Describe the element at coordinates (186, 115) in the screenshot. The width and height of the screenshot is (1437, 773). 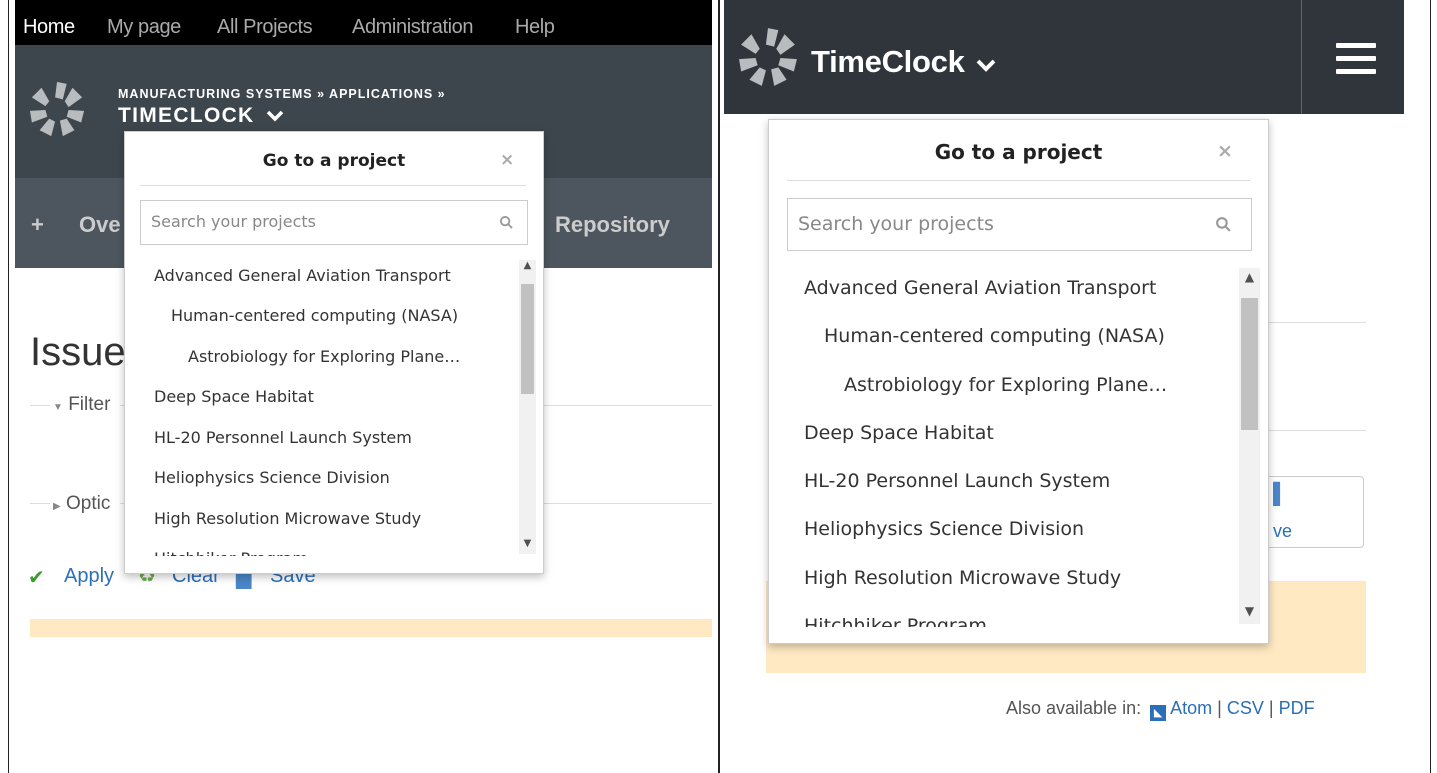
I see `project-title: TIMECLOCK` at that location.